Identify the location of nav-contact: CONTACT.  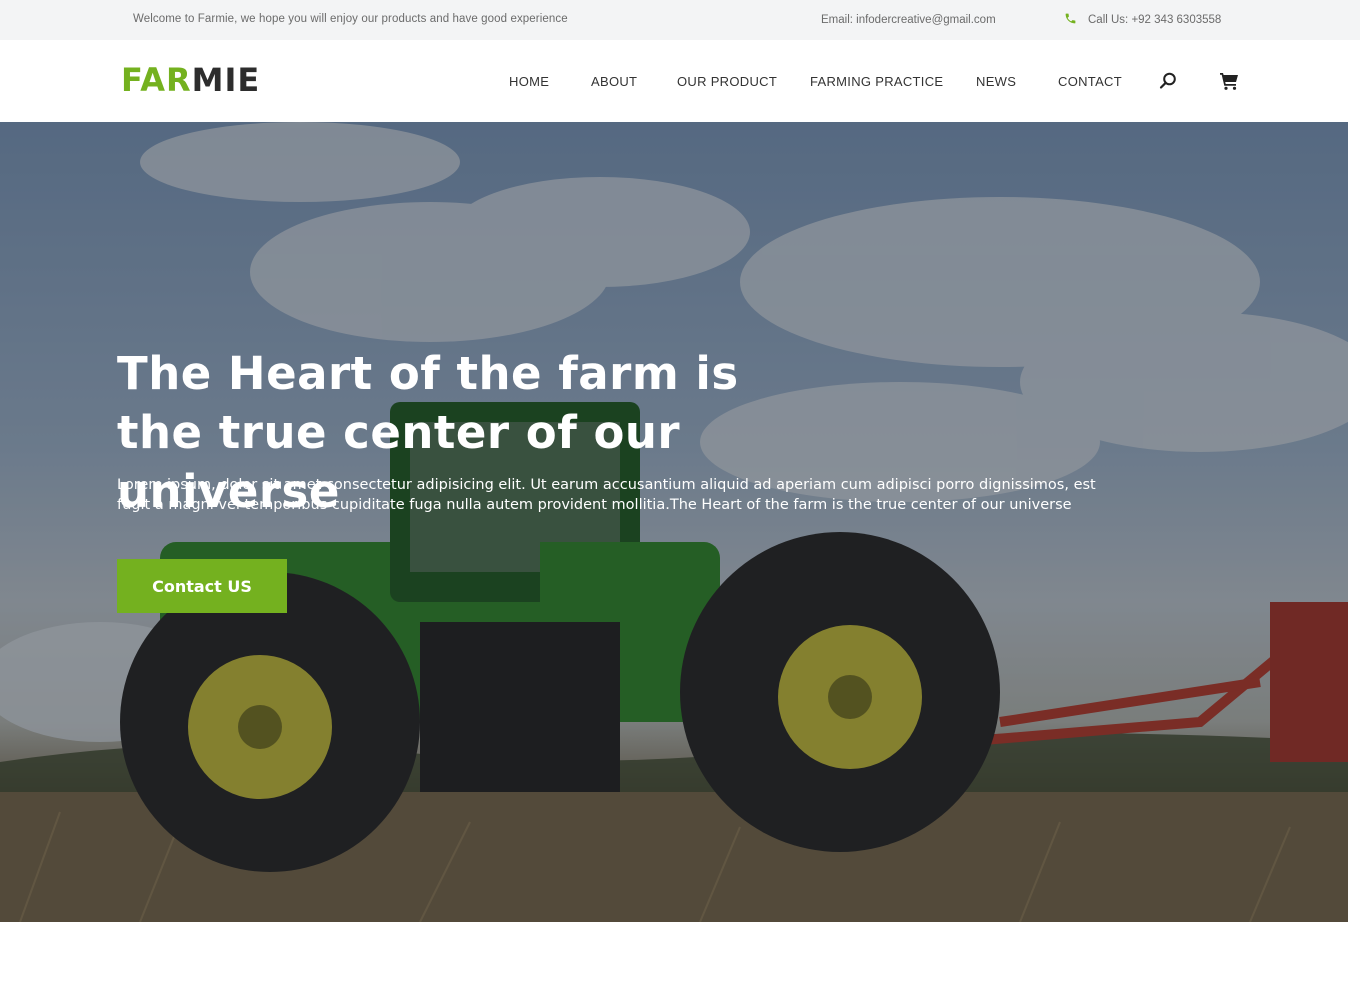
(1090, 81).